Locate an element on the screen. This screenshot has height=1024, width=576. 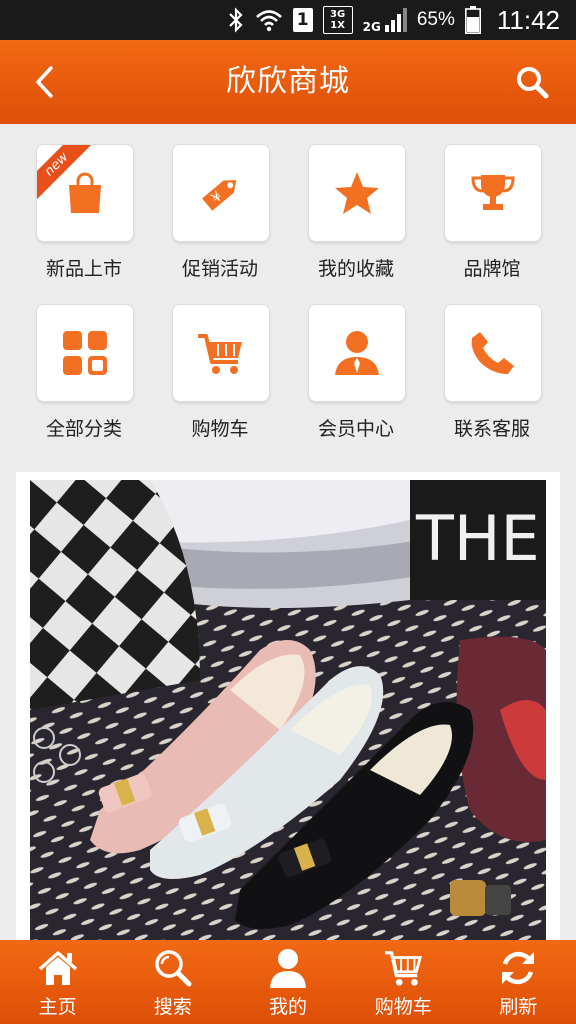
shopping-bag-icon is located at coordinates (85, 192).